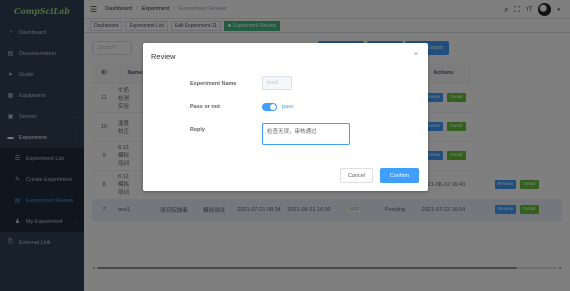 The width and height of the screenshot is (570, 291). What do you see at coordinates (416, 54) in the screenshot?
I see `close-icon: ×` at bounding box center [416, 54].